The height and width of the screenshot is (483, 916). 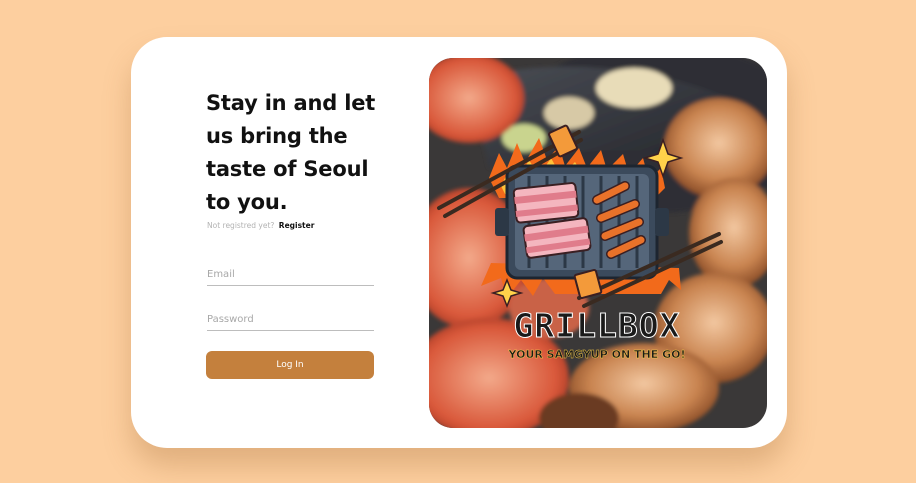 I want to click on brand-name: GRILLBOX, so click(x=597, y=325).